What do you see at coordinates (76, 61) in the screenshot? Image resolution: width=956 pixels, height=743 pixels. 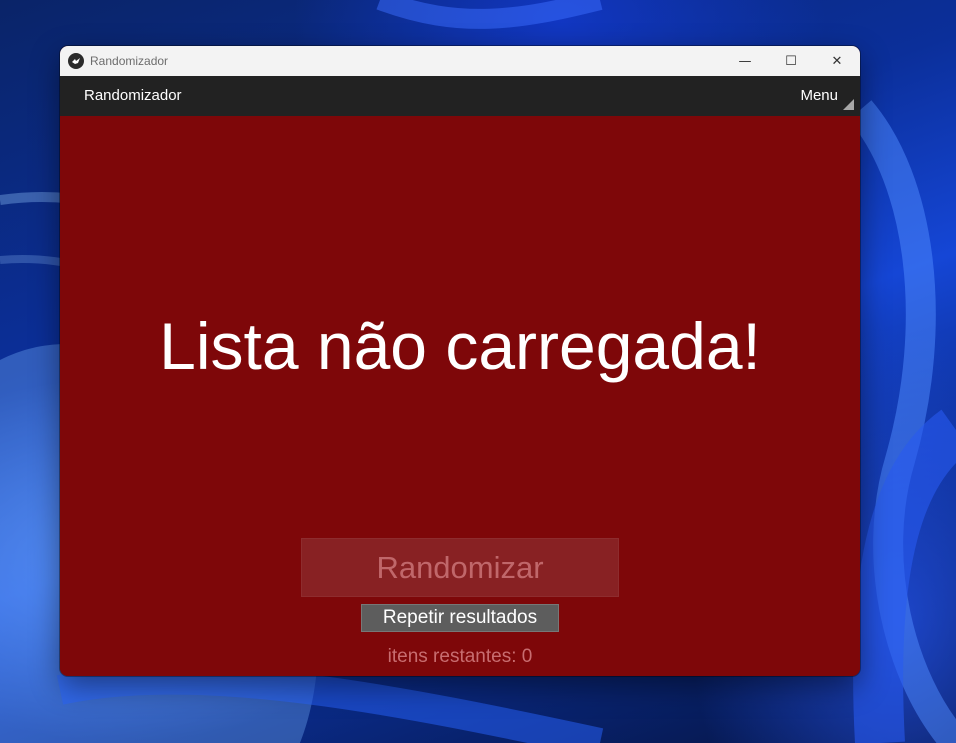 I see `kivy-app-icon` at bounding box center [76, 61].